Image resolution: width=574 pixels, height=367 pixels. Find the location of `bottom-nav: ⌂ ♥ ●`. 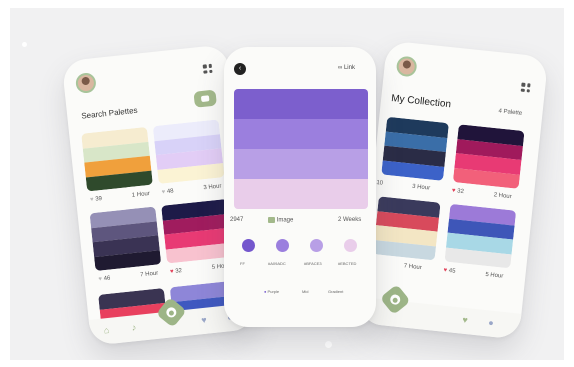

bottom-nav: ⌂ ♥ ● is located at coordinates (439, 318).